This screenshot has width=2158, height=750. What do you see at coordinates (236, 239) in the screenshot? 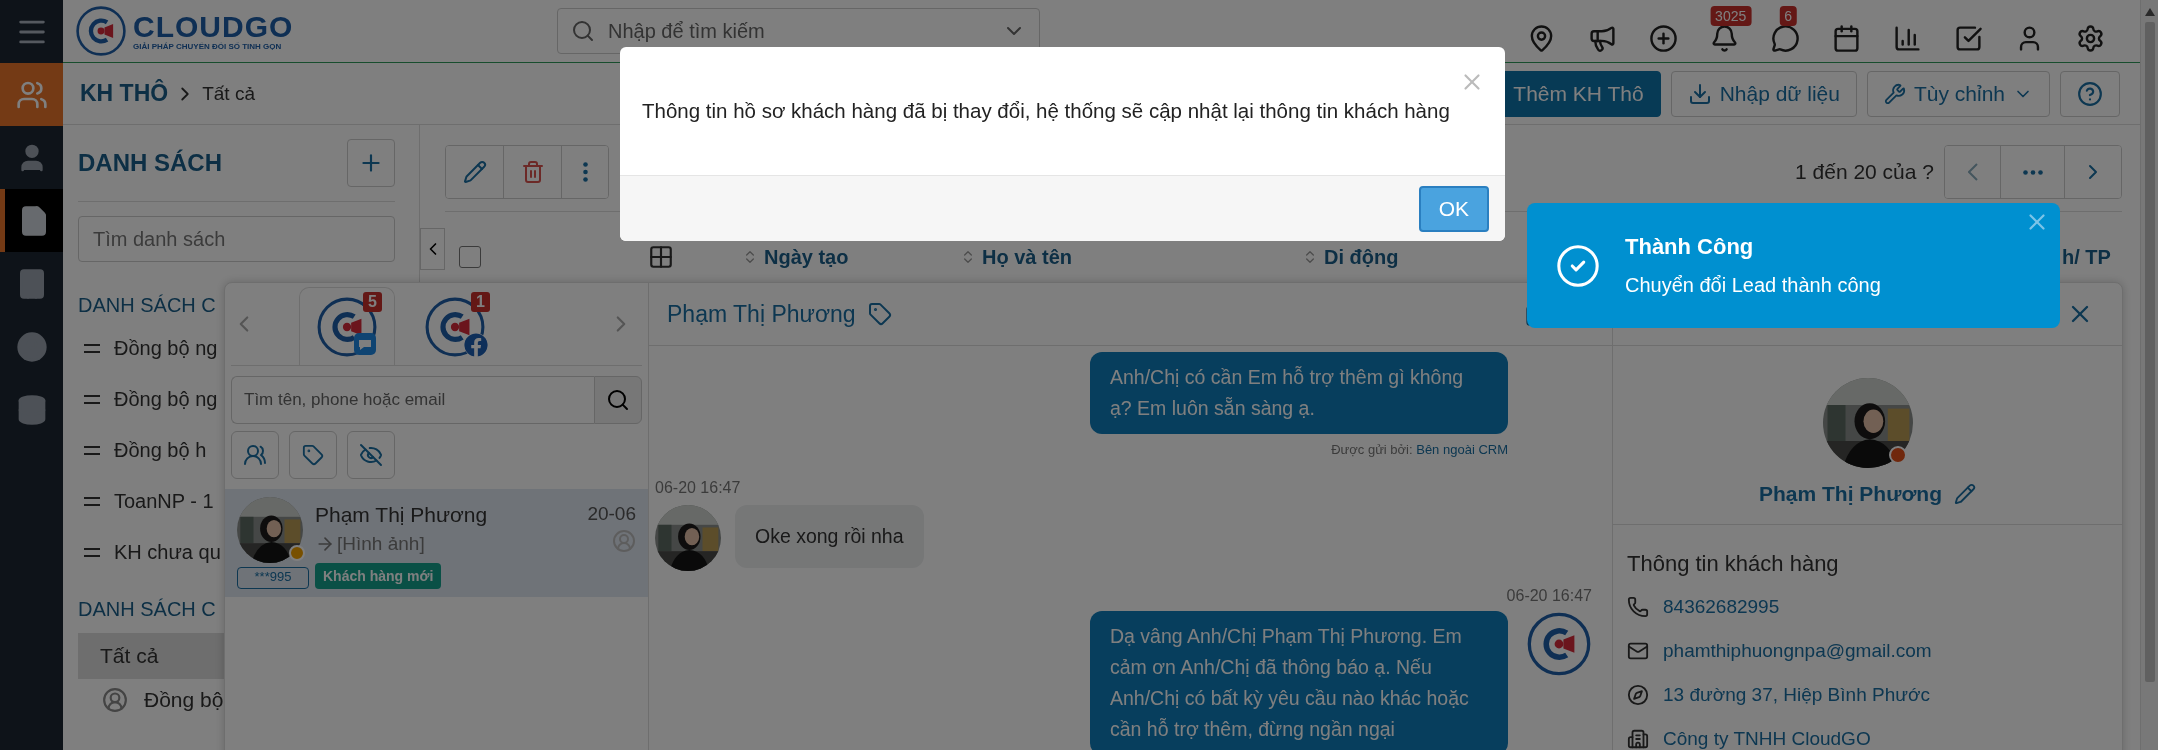
I see `list-search-field: Tìm danh sách` at bounding box center [236, 239].